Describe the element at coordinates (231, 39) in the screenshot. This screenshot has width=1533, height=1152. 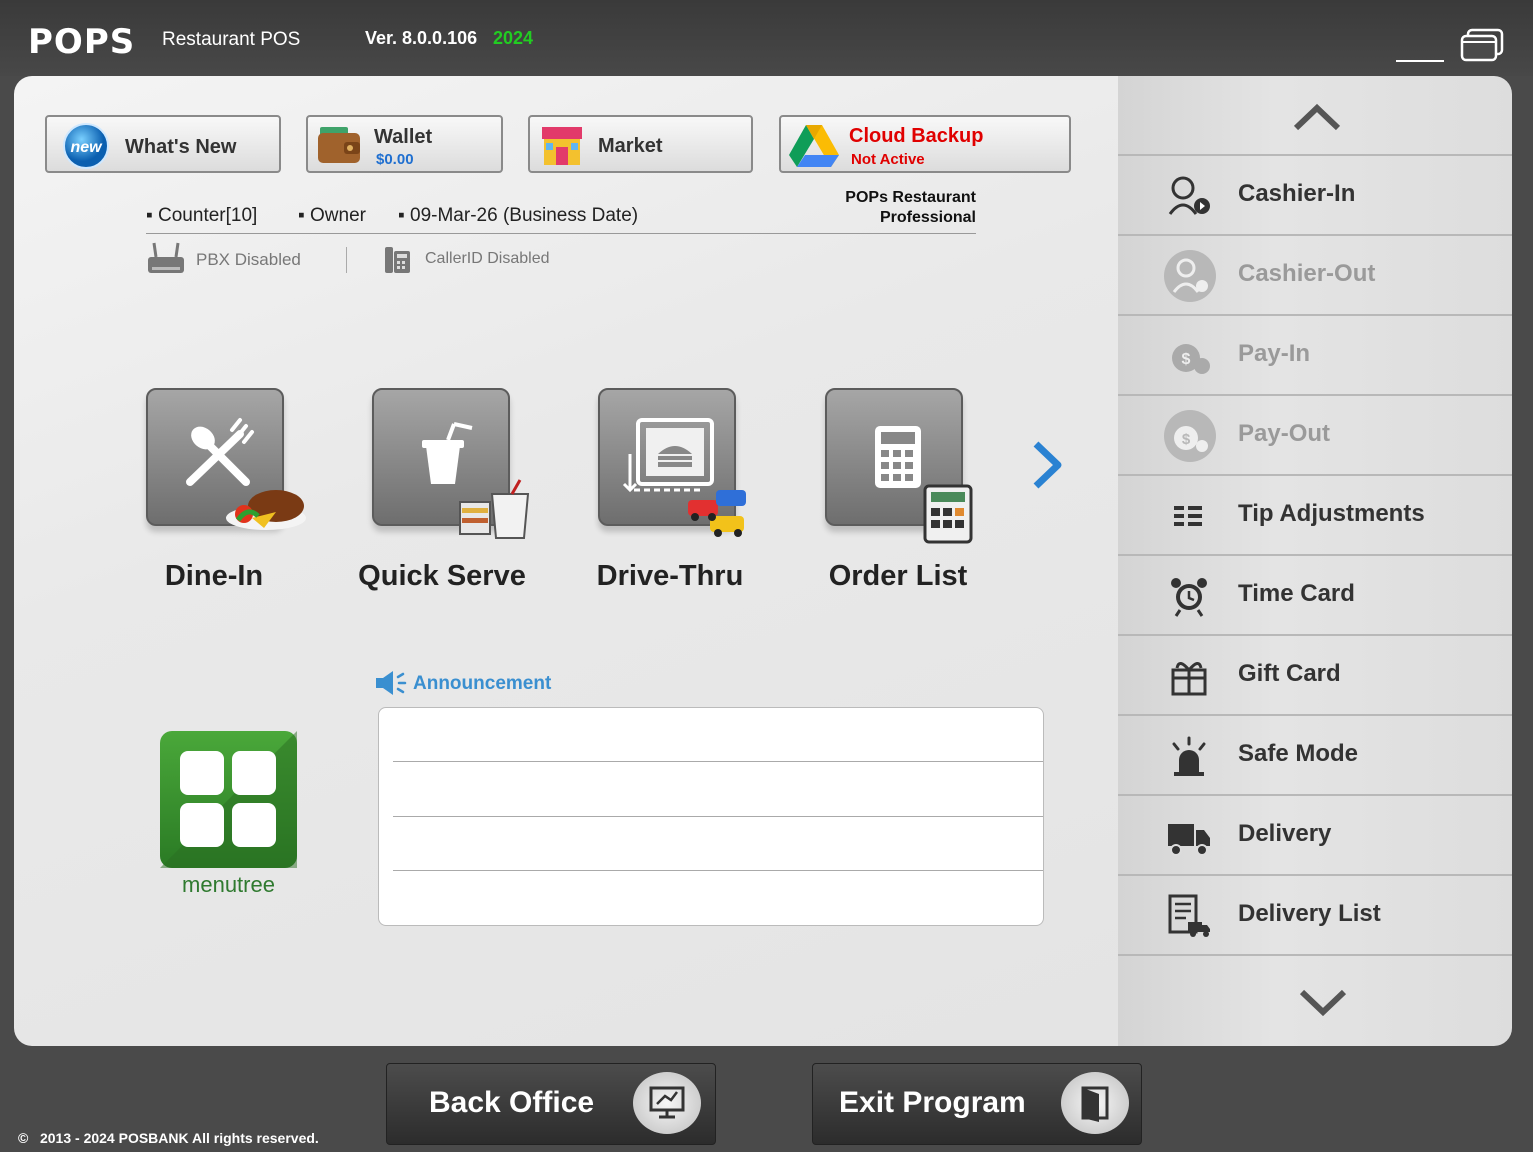
I see `app-subtitle: Restaurant POS` at that location.